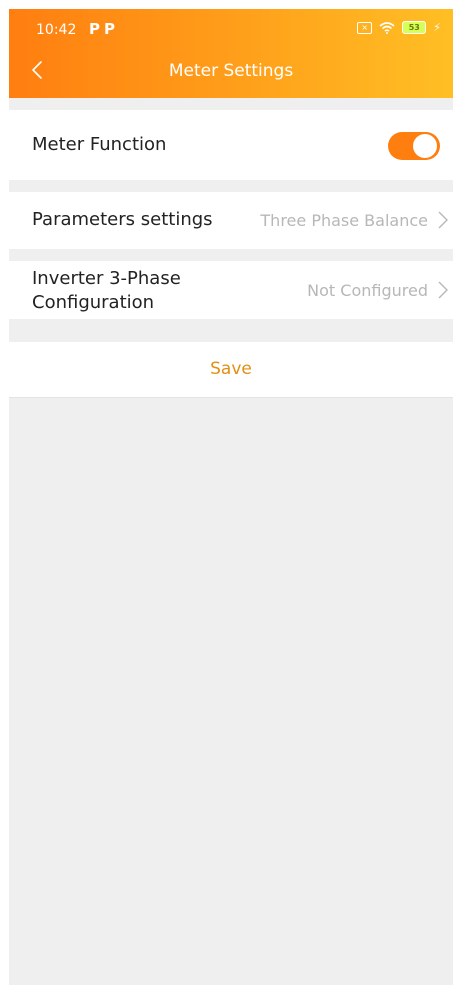 Image resolution: width=453 pixels, height=985 pixels. What do you see at coordinates (365, 27) in the screenshot?
I see `no-sim-icon: ×` at bounding box center [365, 27].